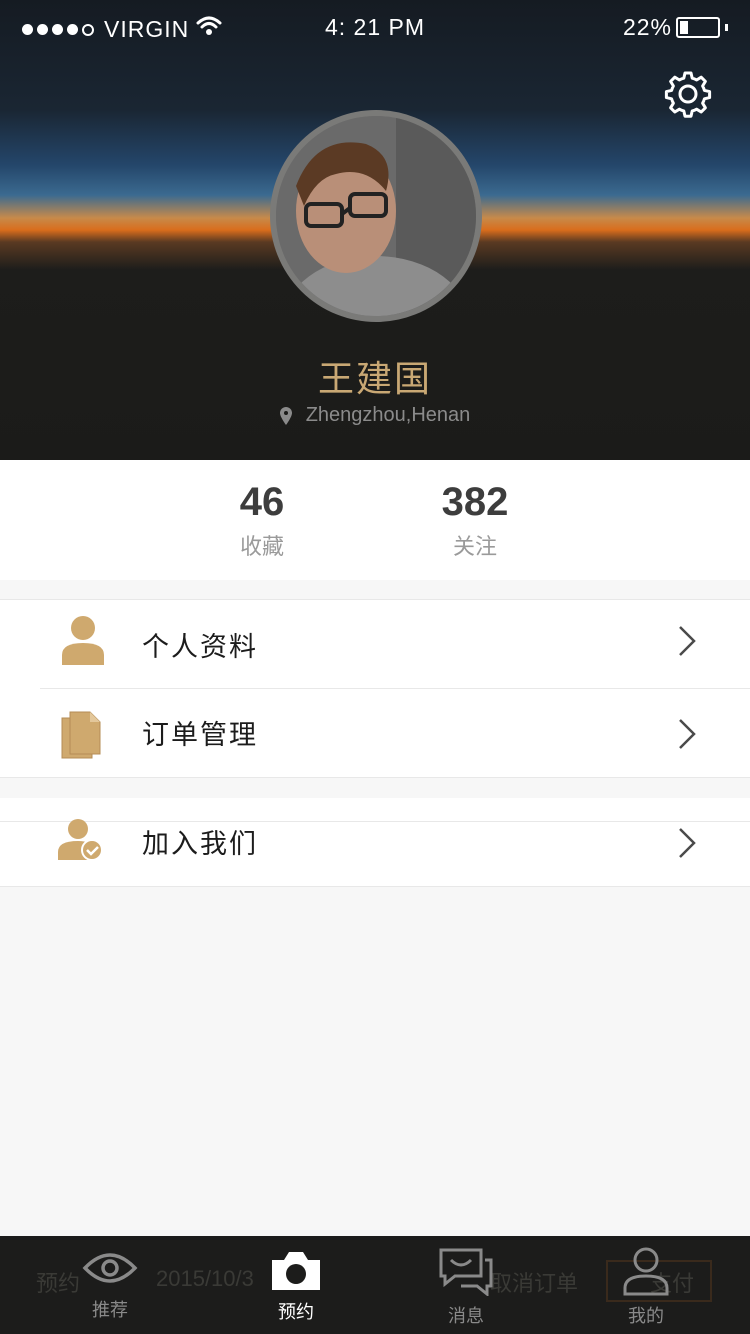 Image resolution: width=750 pixels, height=1334 pixels. What do you see at coordinates (698, 27) in the screenshot?
I see `battery-icon` at bounding box center [698, 27].